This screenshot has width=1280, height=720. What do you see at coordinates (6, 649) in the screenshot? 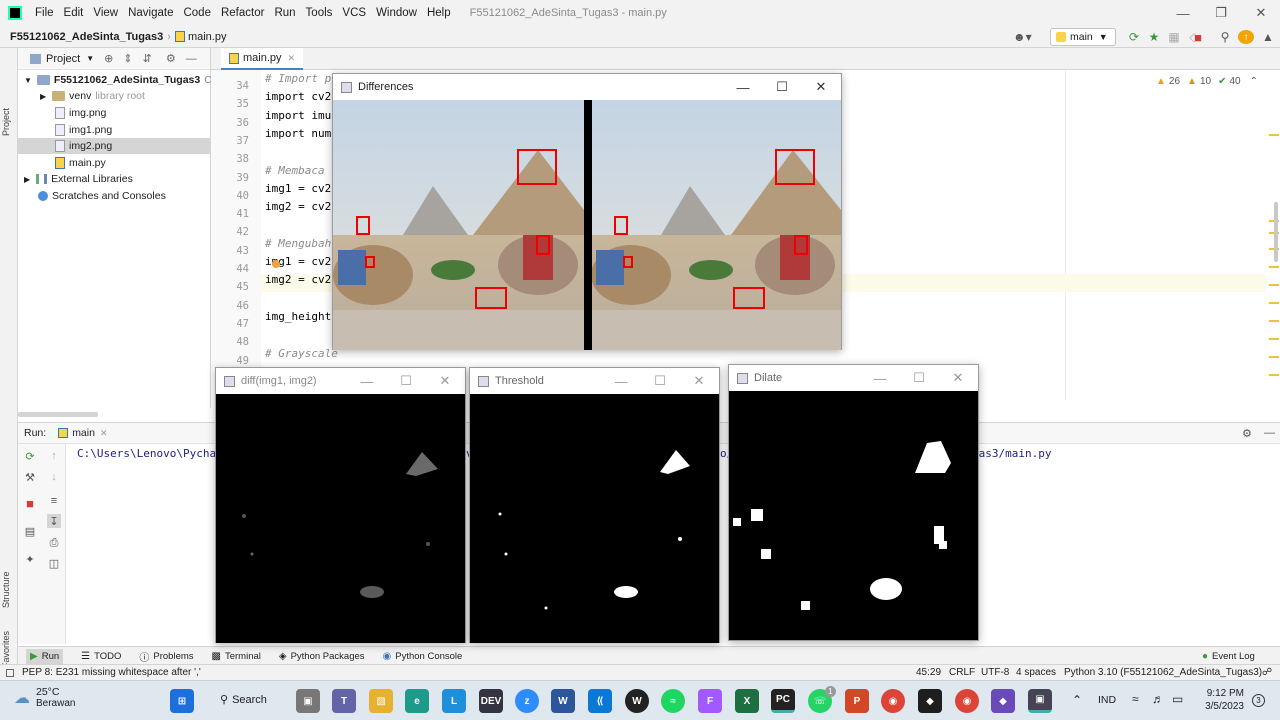
I see `side-tab-favorites: Favorites` at bounding box center [6, 649].